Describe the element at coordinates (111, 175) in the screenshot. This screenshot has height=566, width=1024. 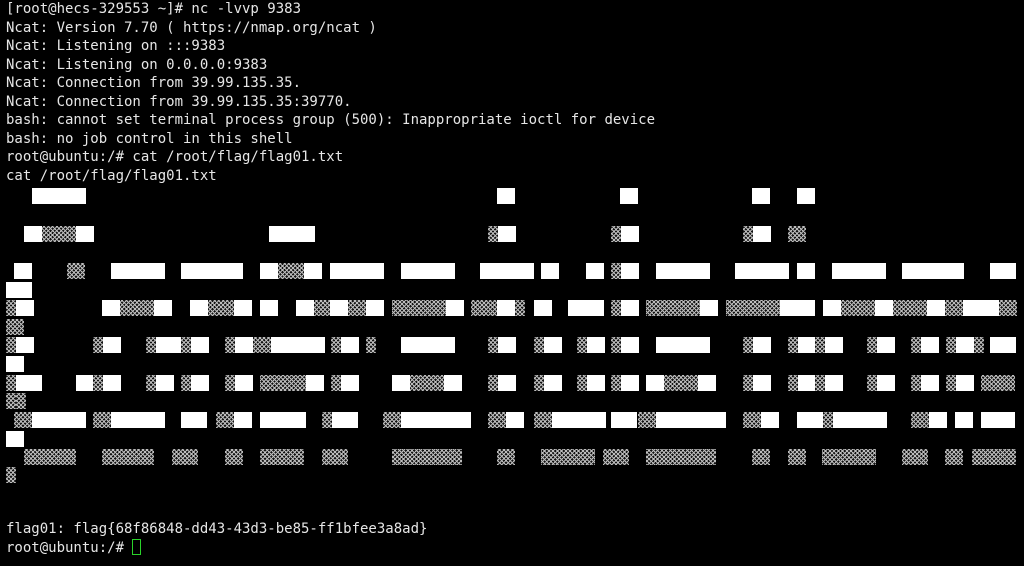
I see `terminal-line: cat /root/flag/flag01.txt` at that location.